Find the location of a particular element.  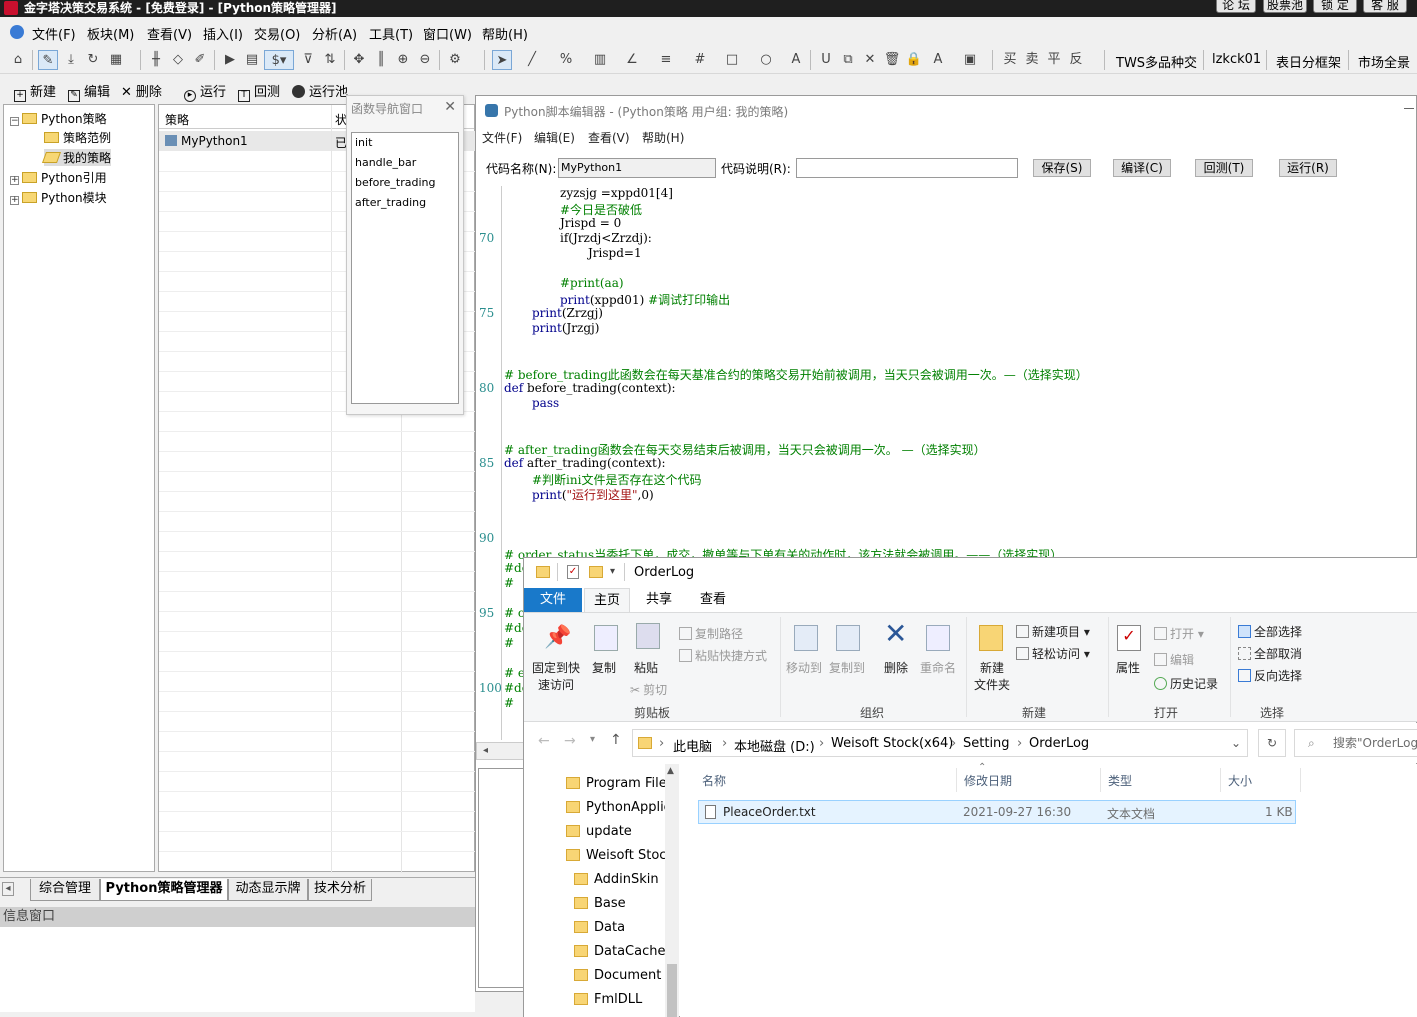

menu-view: 查看(V) is located at coordinates (169, 33).